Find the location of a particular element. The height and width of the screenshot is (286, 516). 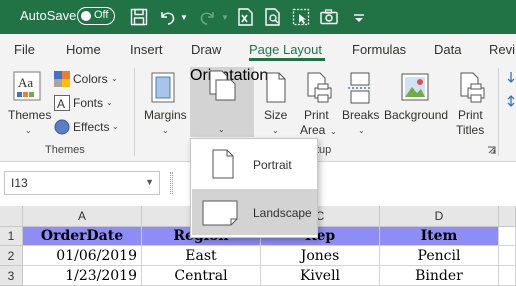

colors-label: Colors is located at coordinates (90, 79).